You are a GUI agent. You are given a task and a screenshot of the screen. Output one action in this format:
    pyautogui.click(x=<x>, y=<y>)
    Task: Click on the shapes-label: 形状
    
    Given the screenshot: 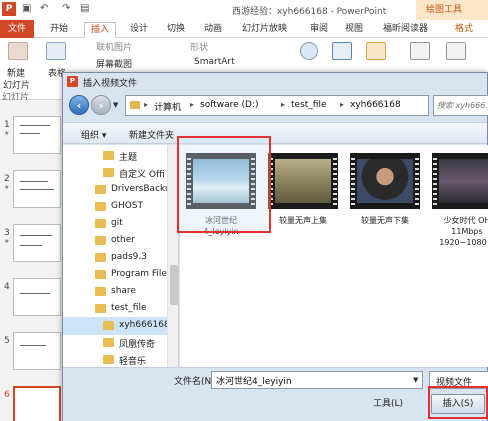 What is the action you would take?
    pyautogui.click(x=199, y=46)
    